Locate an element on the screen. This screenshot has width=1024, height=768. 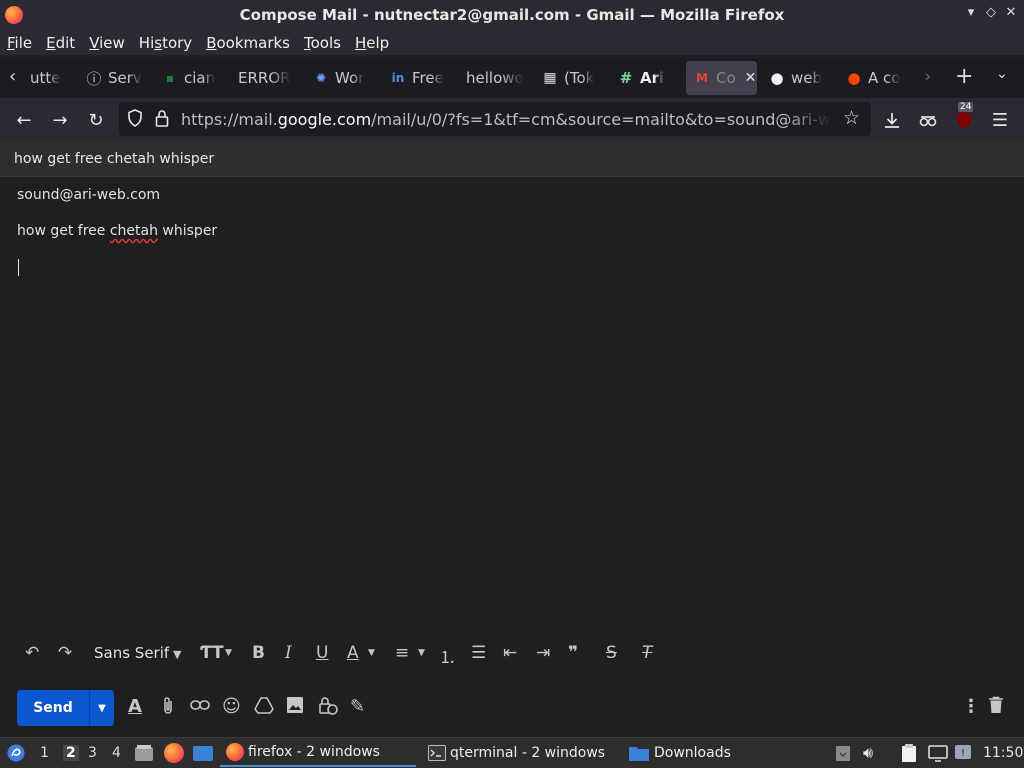
numbered-list-icon: ⒈ is located at coordinates (447, 655).